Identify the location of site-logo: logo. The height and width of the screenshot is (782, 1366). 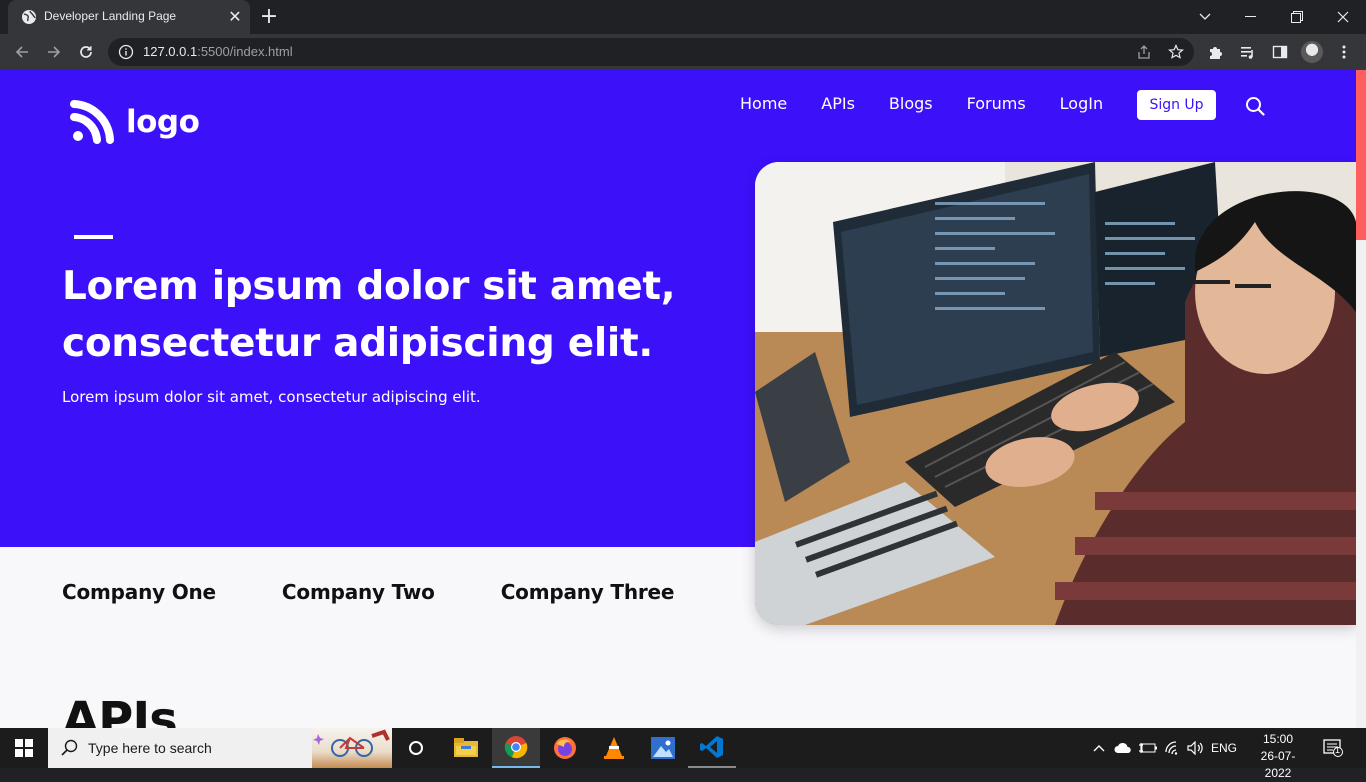
(135, 122).